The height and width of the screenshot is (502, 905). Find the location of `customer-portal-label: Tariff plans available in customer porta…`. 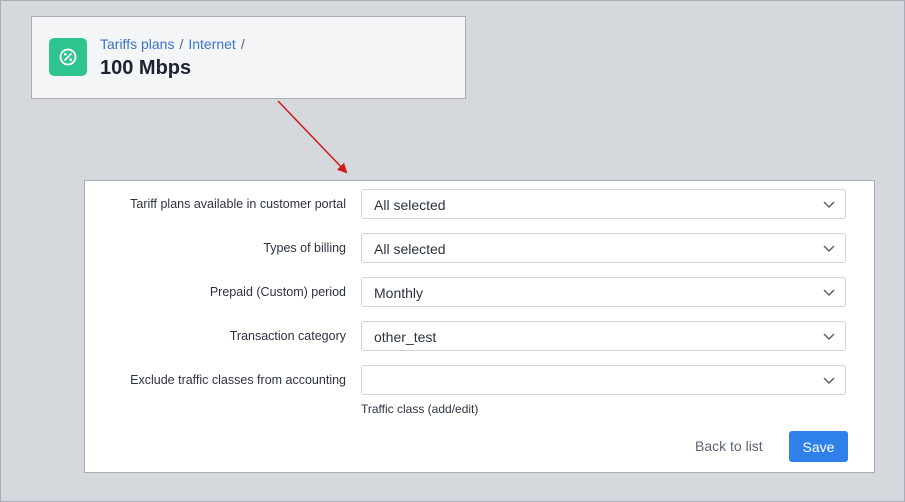

customer-portal-label: Tariff plans available in customer porta… is located at coordinates (238, 204).